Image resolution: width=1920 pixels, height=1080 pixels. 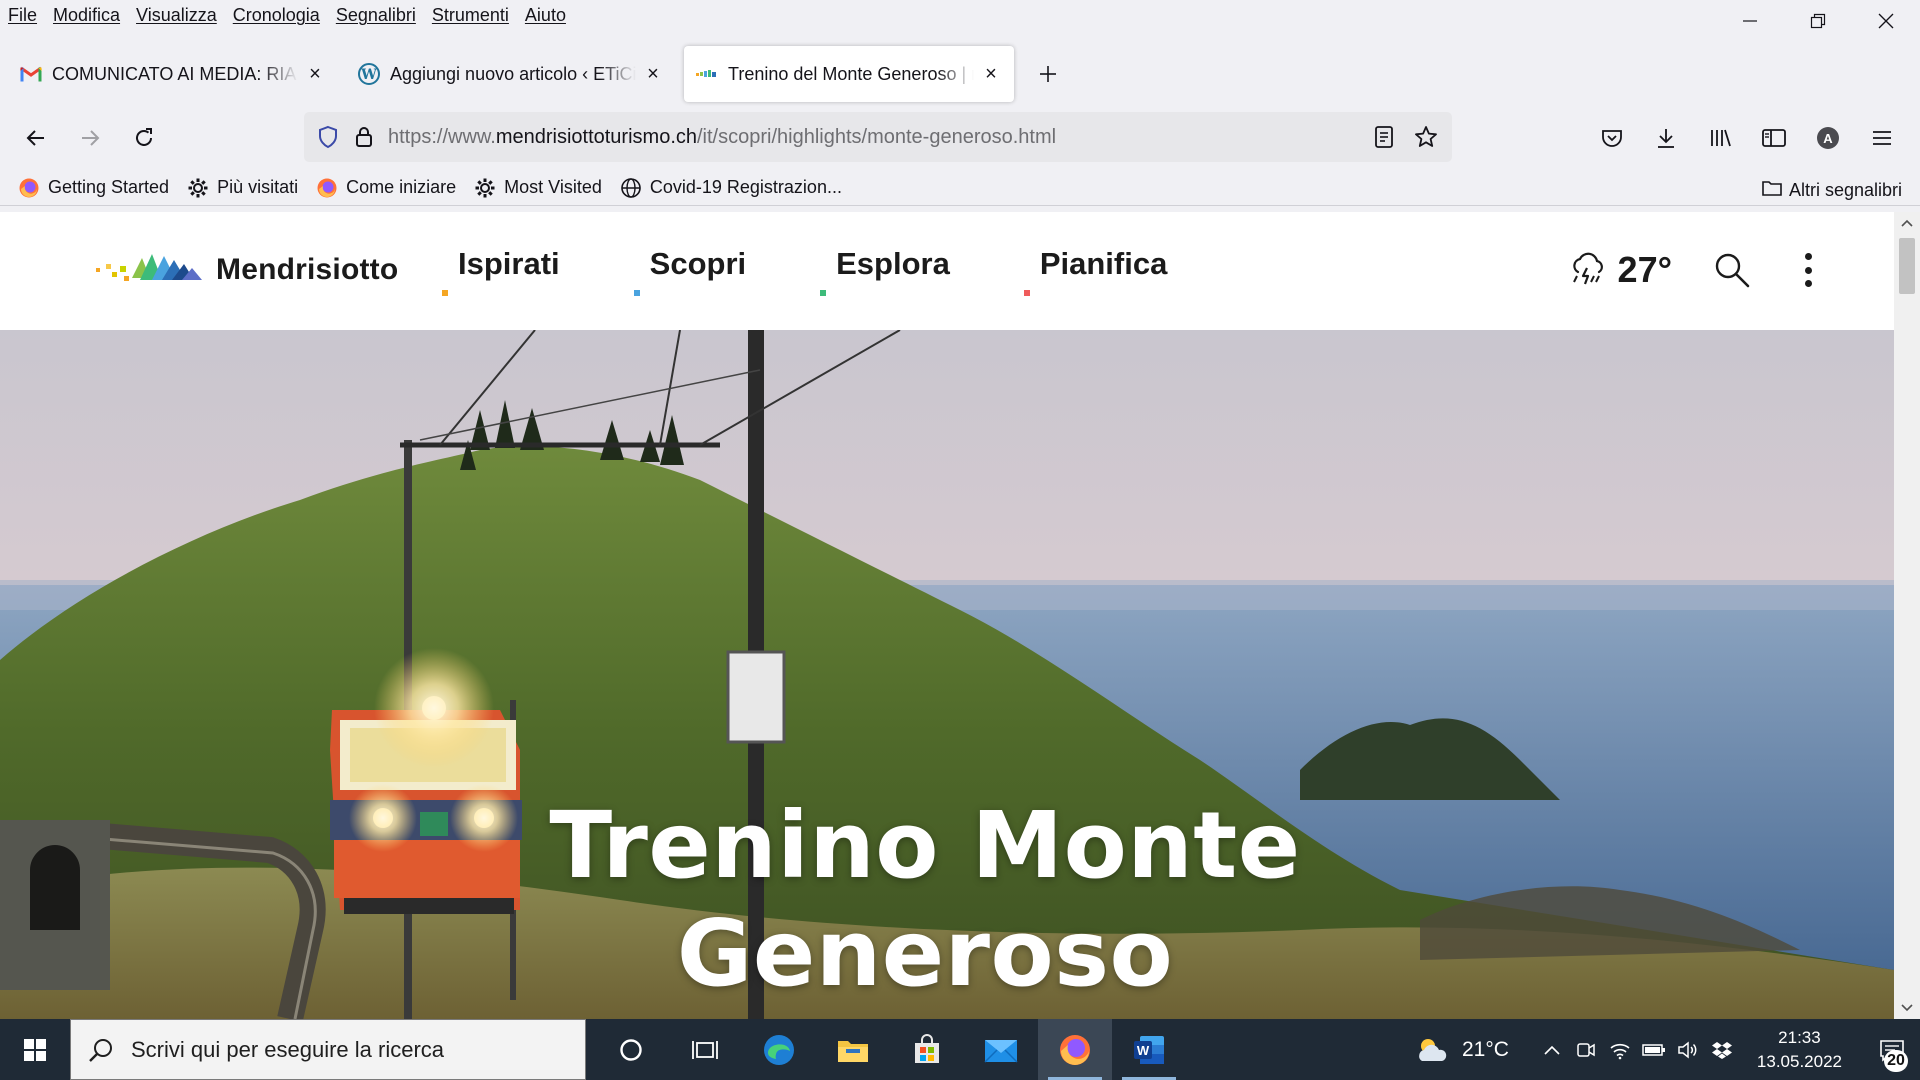 I want to click on library-button, so click(x=1720, y=138).